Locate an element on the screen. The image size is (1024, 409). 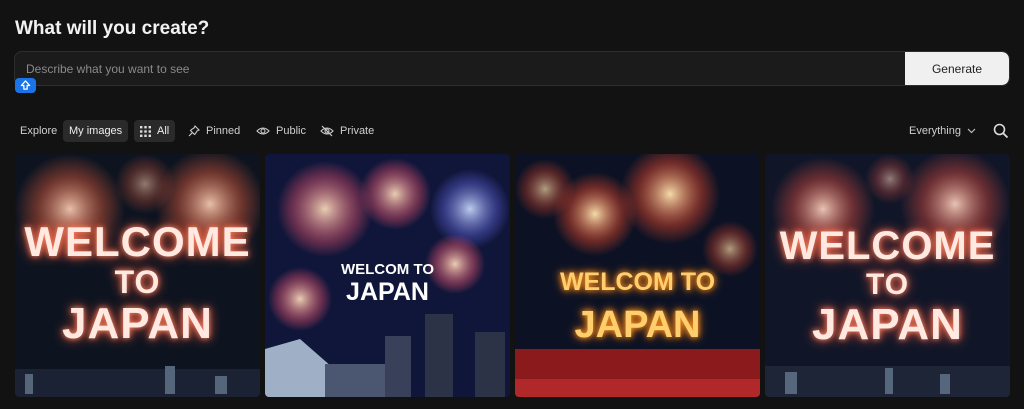
filter-public-label: Public is located at coordinates (291, 131).